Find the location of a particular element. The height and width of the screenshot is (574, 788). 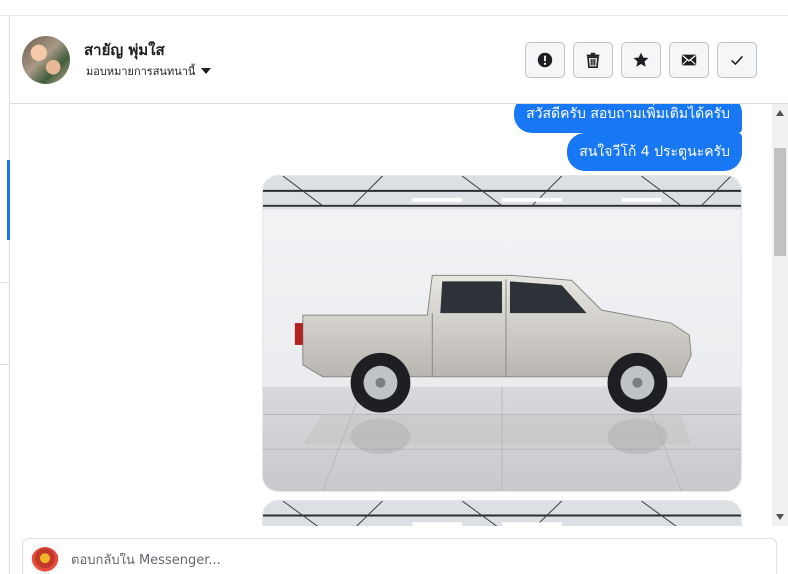

message-image is located at coordinates (502, 513).